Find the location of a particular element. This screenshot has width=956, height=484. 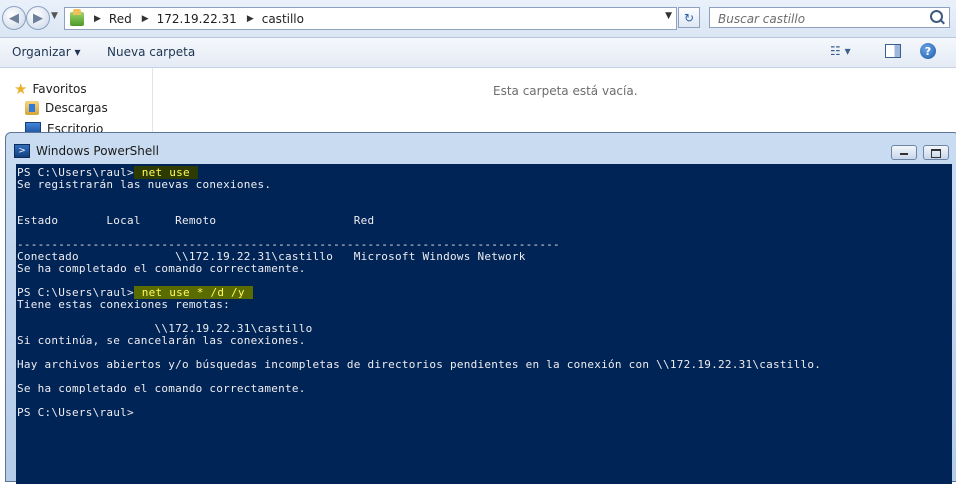

search-box is located at coordinates (829, 17).